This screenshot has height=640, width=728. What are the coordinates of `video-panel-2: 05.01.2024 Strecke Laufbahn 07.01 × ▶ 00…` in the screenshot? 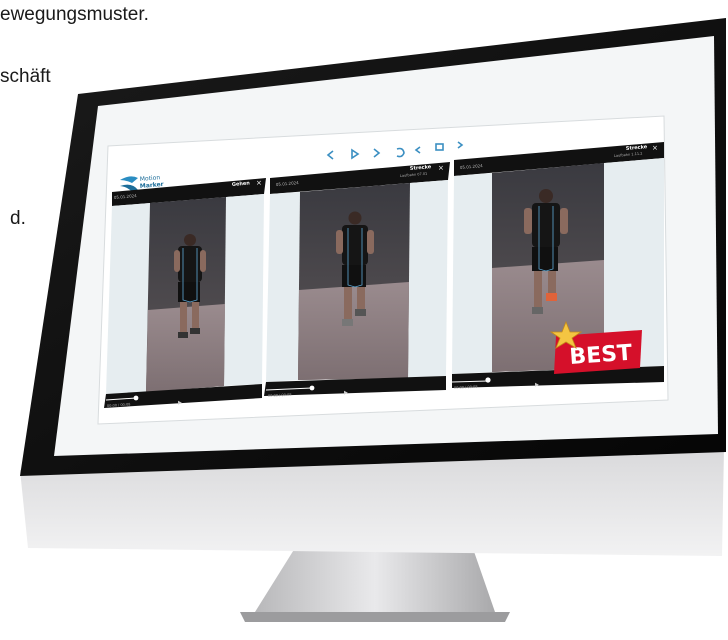 It's located at (357, 280).